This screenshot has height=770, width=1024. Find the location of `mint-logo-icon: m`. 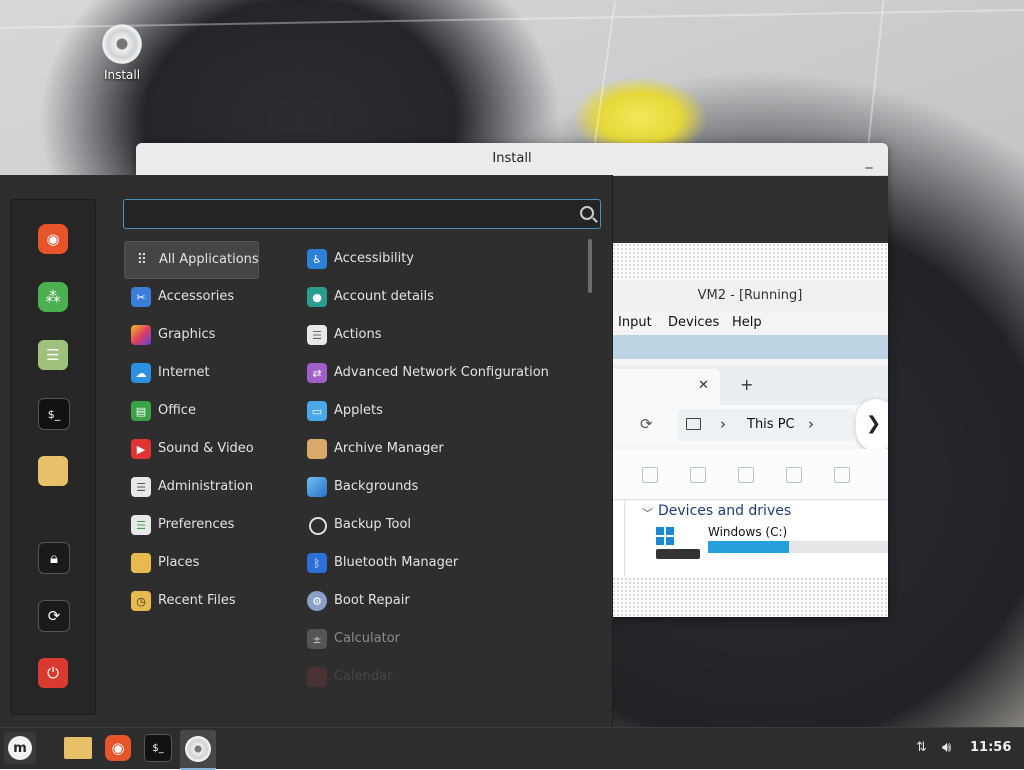

mint-logo-icon: m is located at coordinates (20, 748).